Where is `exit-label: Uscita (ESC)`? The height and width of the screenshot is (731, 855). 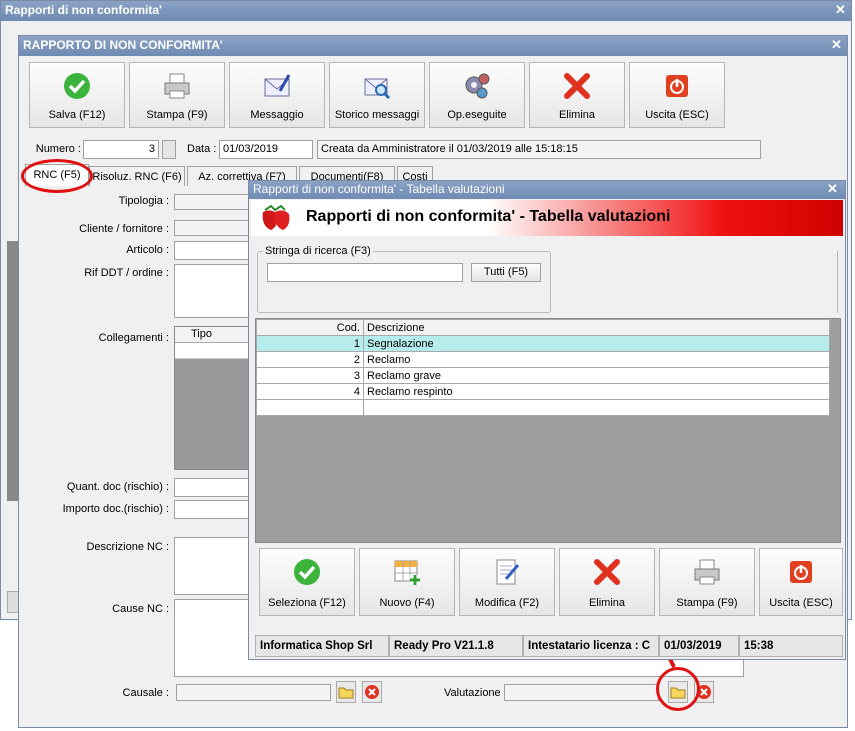
exit-label: Uscita (ESC) is located at coordinates (677, 115).